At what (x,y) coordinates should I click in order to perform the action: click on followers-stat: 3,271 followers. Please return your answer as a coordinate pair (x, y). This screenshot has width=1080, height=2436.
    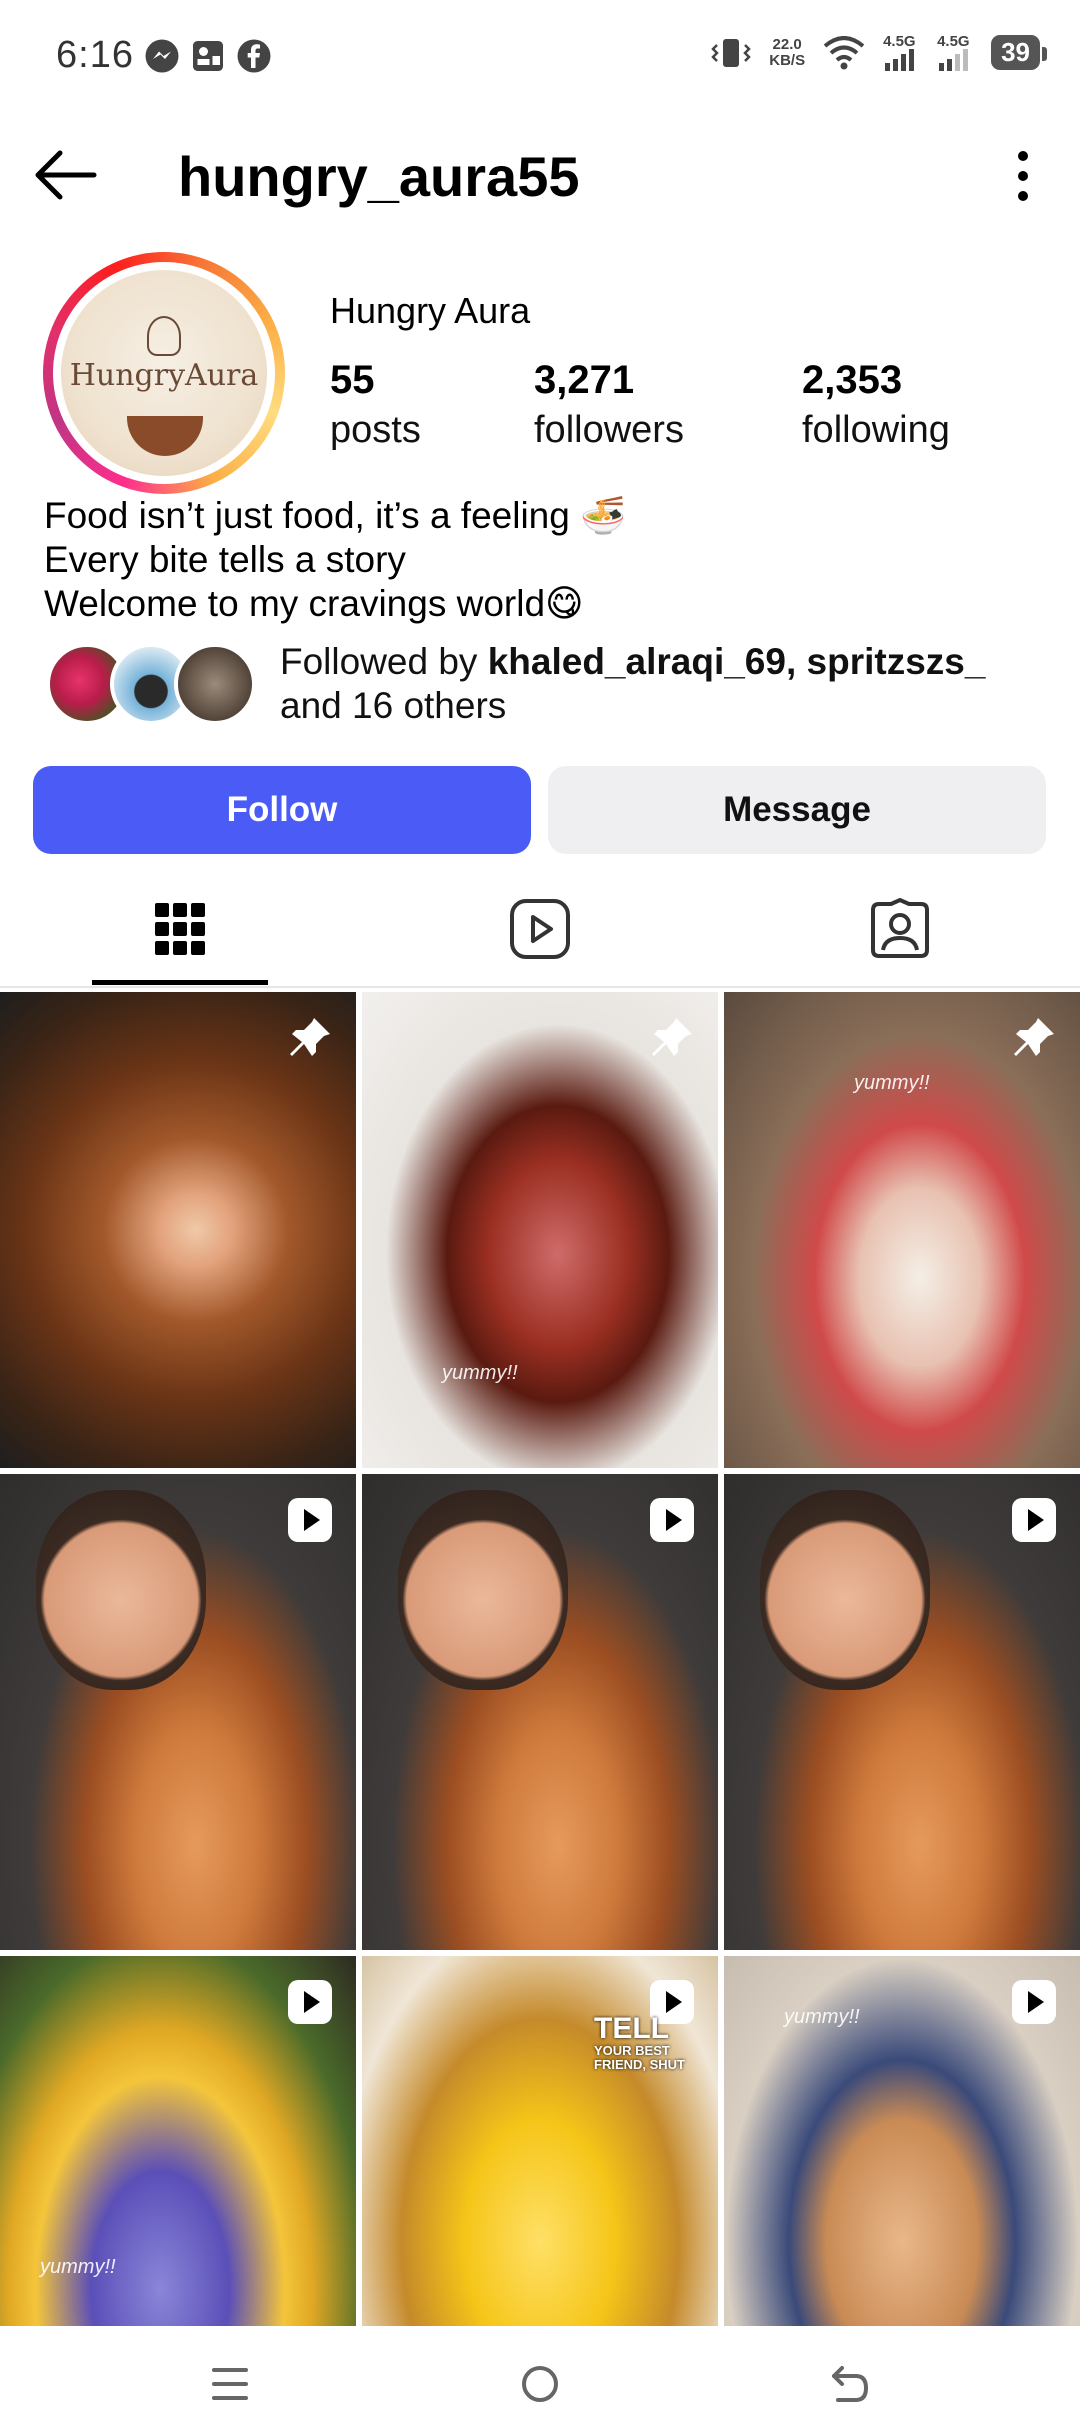
    Looking at the image, I should click on (609, 406).